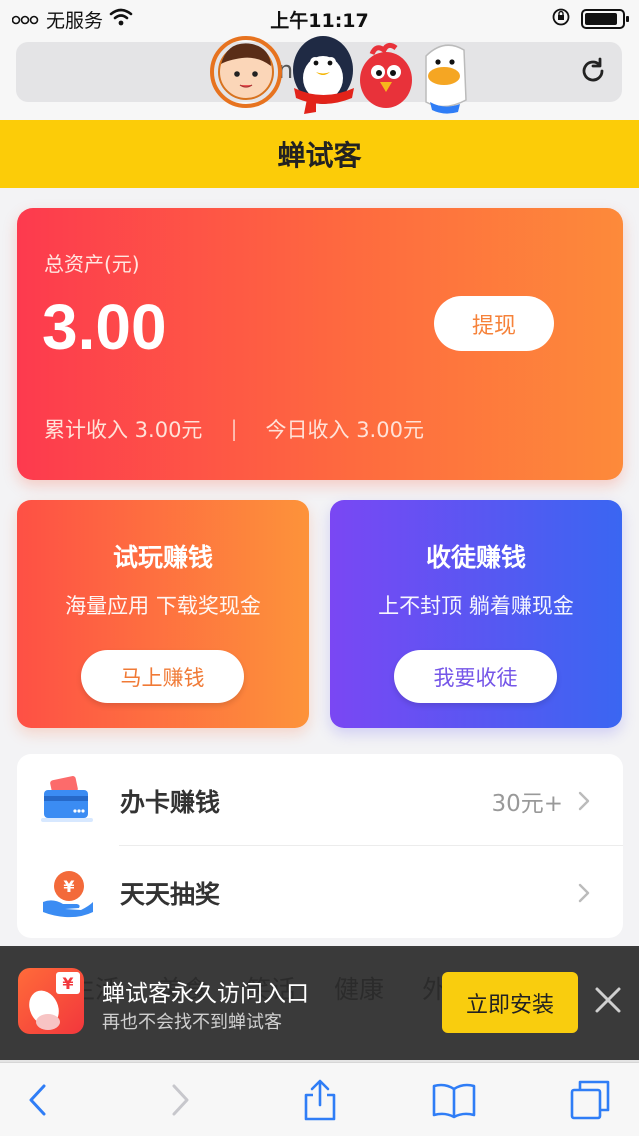 The height and width of the screenshot is (1136, 639). Describe the element at coordinates (170, 802) in the screenshot. I see `list-item-label: 办卡赚钱` at that location.